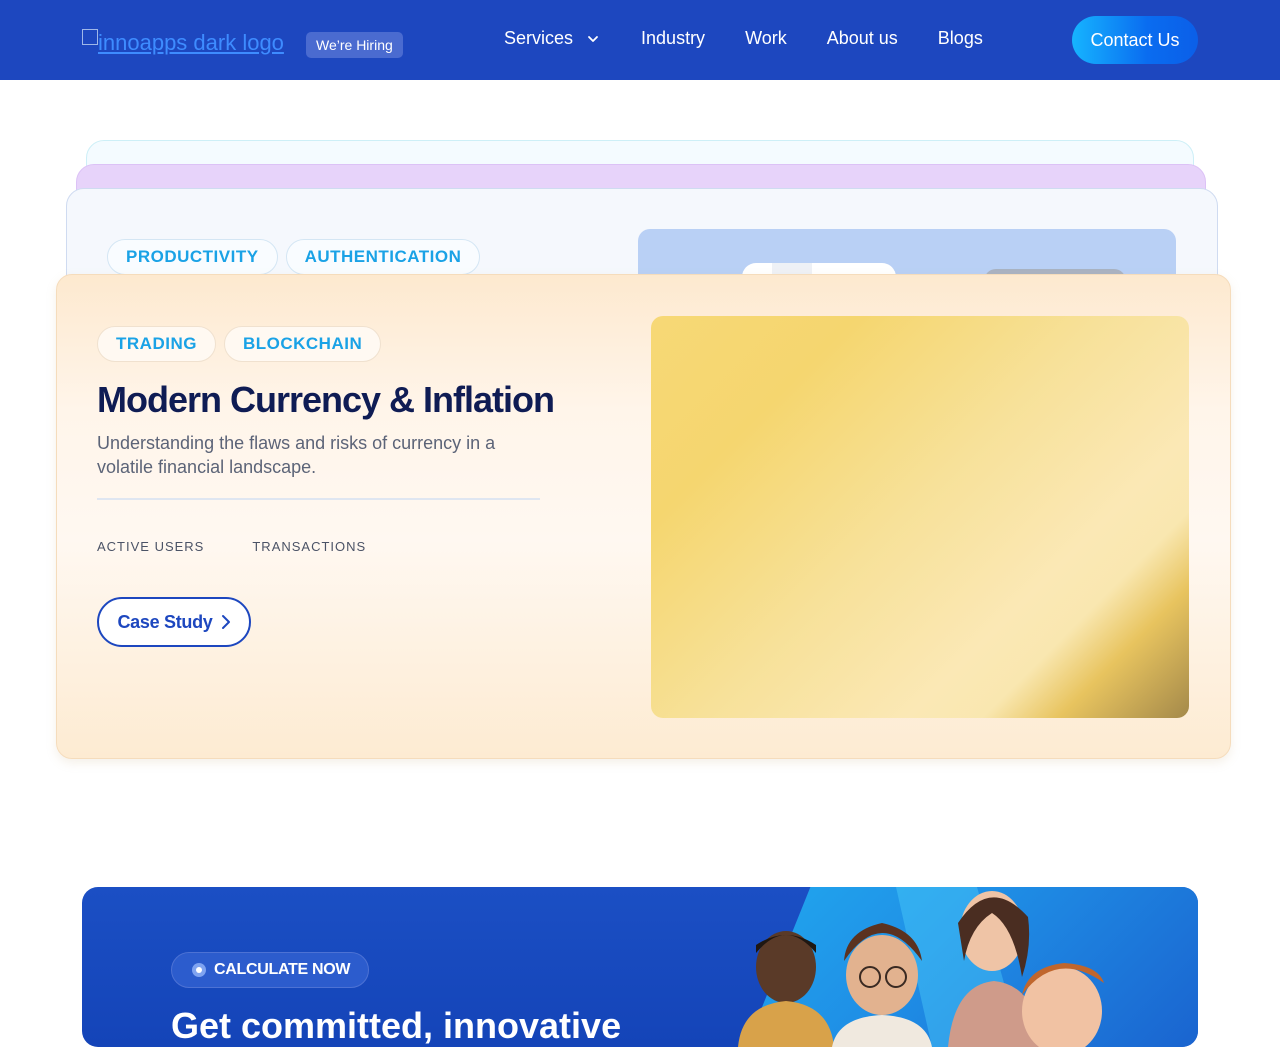 The height and width of the screenshot is (1047, 1280). I want to click on divider, so click(318, 499).